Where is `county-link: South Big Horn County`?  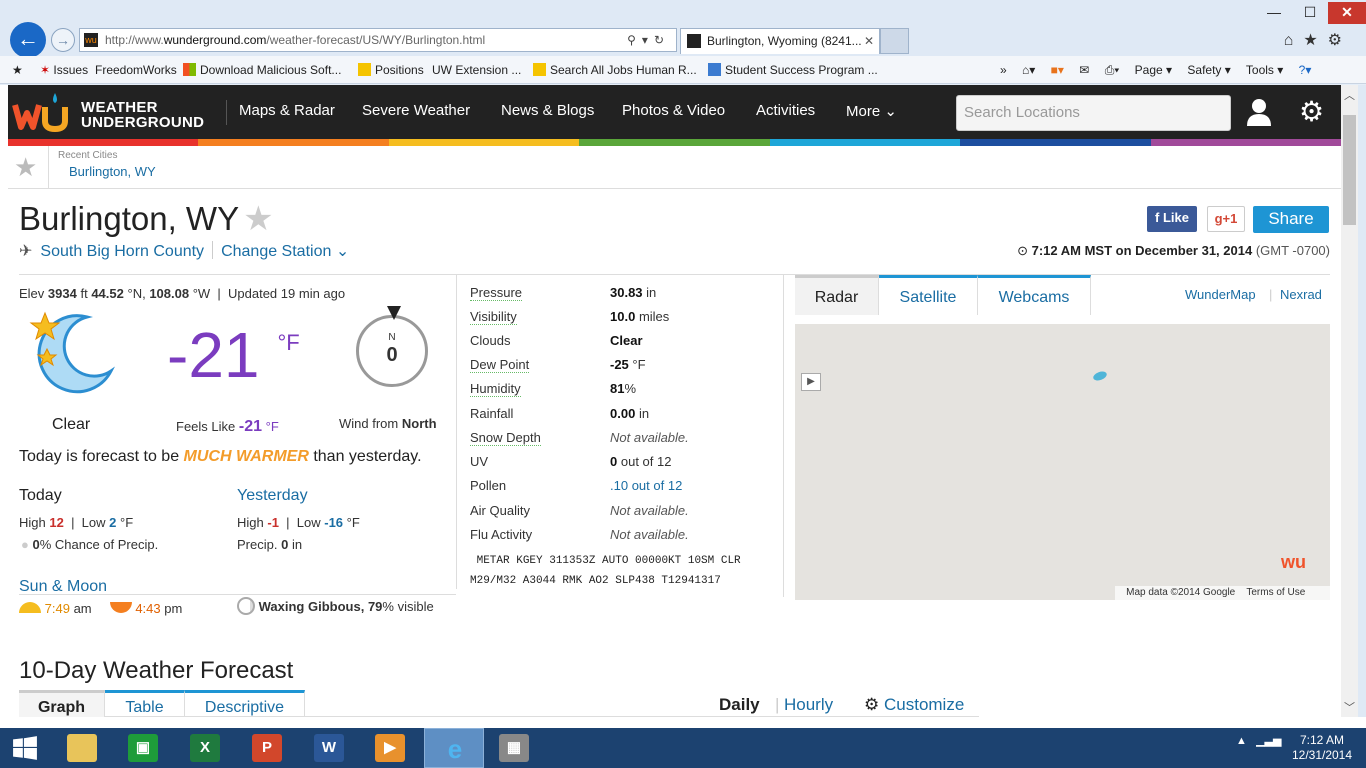
county-link: South Big Horn County is located at coordinates (122, 251).